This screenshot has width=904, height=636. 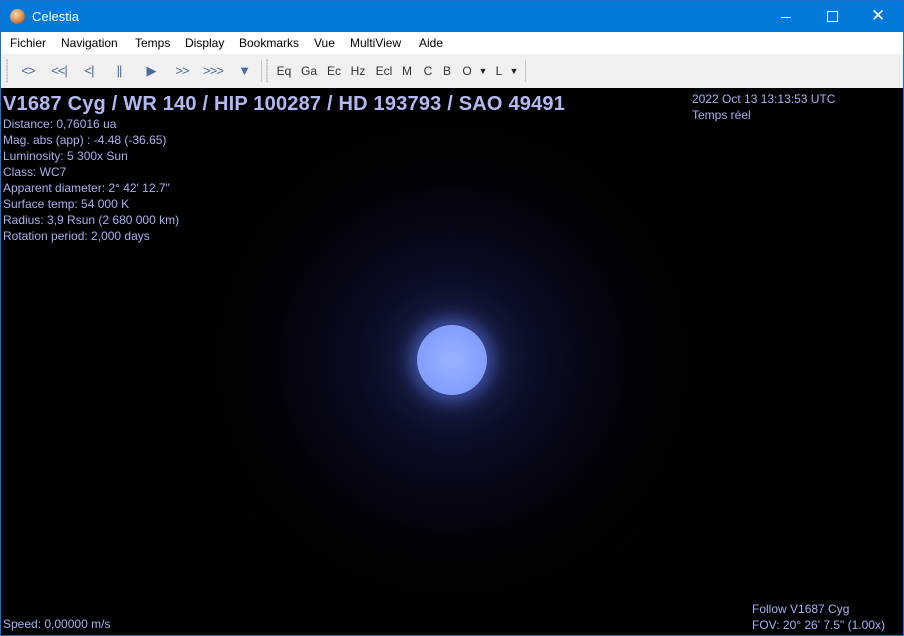 I want to click on follow-status: Follow V1687 Cyg, so click(x=801, y=609).